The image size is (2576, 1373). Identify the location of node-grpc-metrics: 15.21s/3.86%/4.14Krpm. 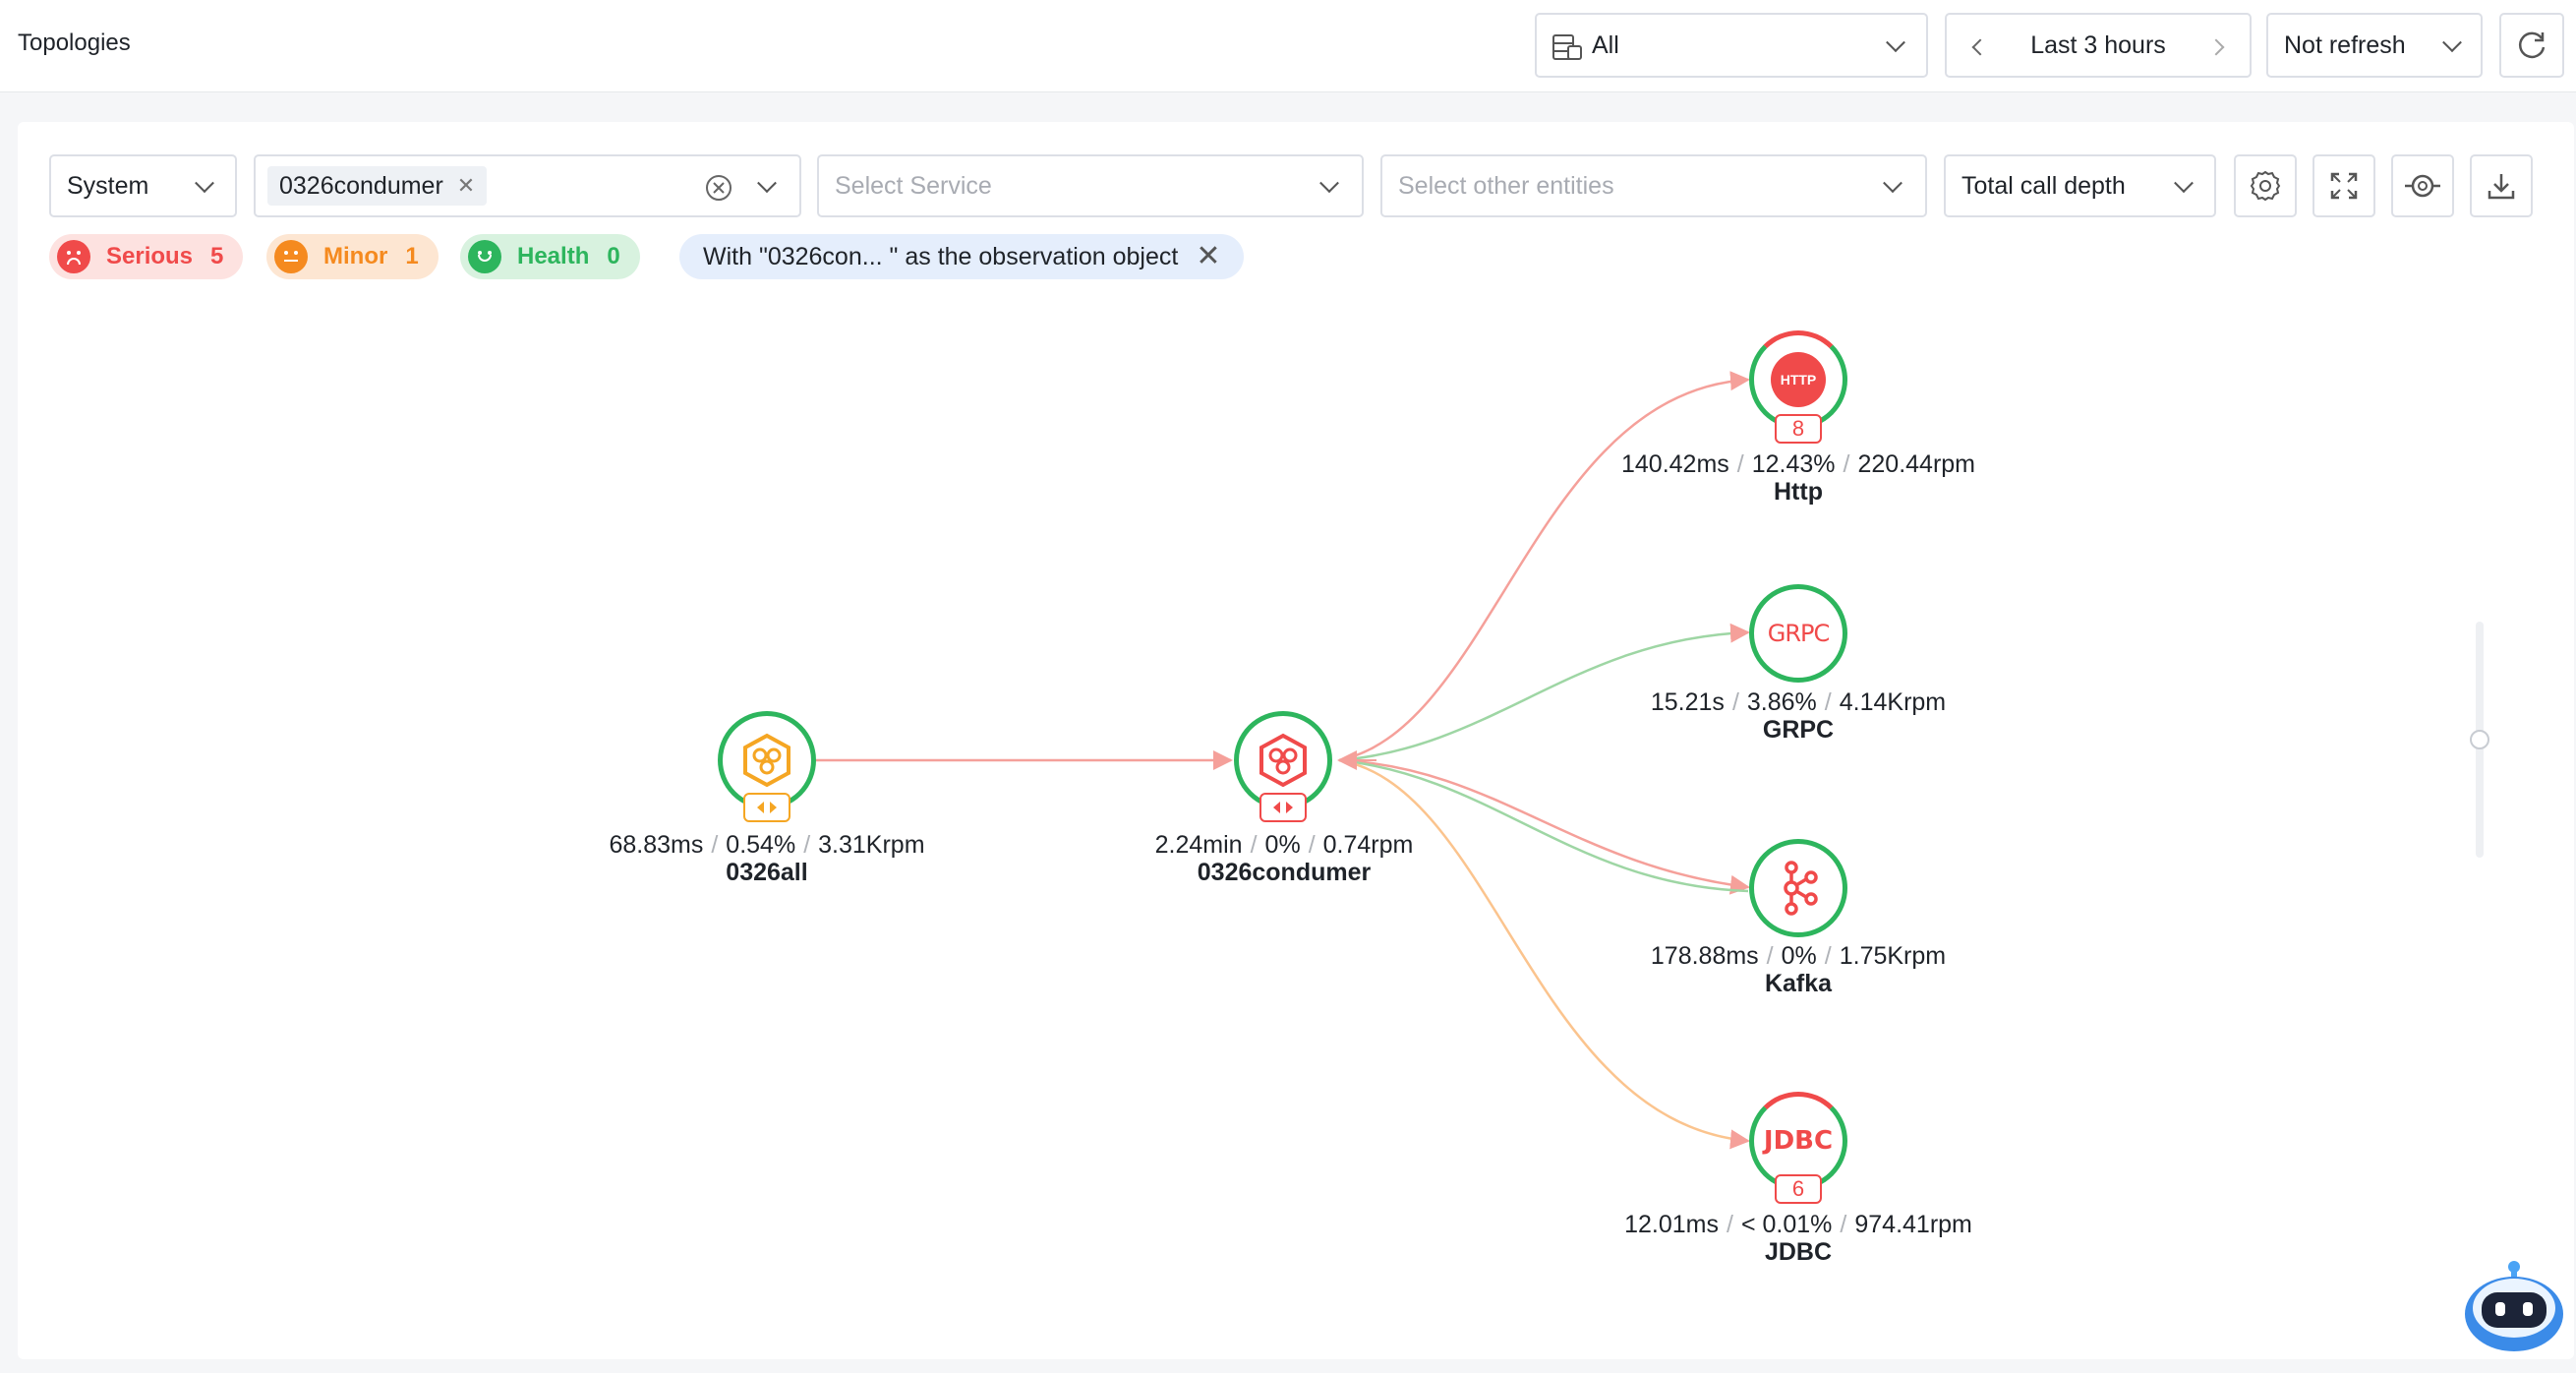
(1798, 702).